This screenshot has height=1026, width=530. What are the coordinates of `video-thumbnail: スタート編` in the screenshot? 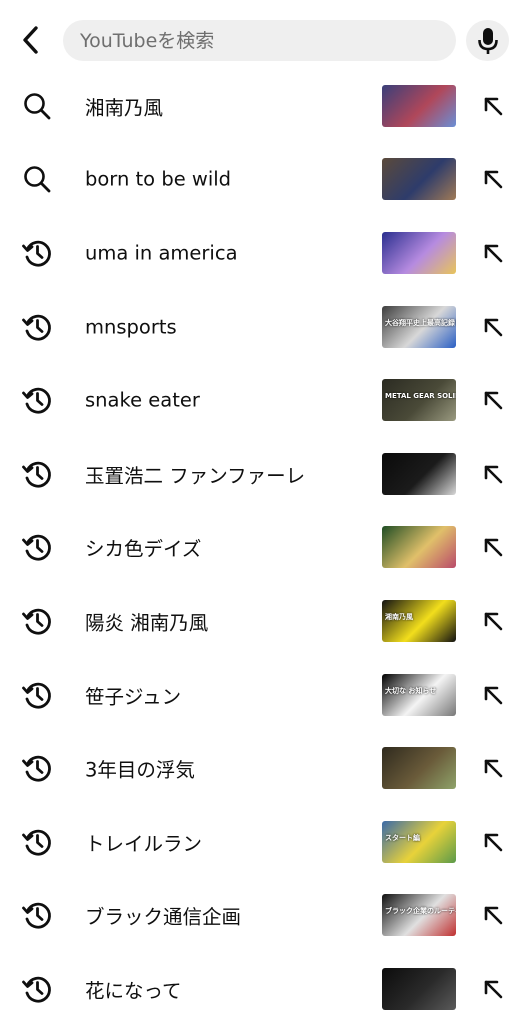 It's located at (419, 841).